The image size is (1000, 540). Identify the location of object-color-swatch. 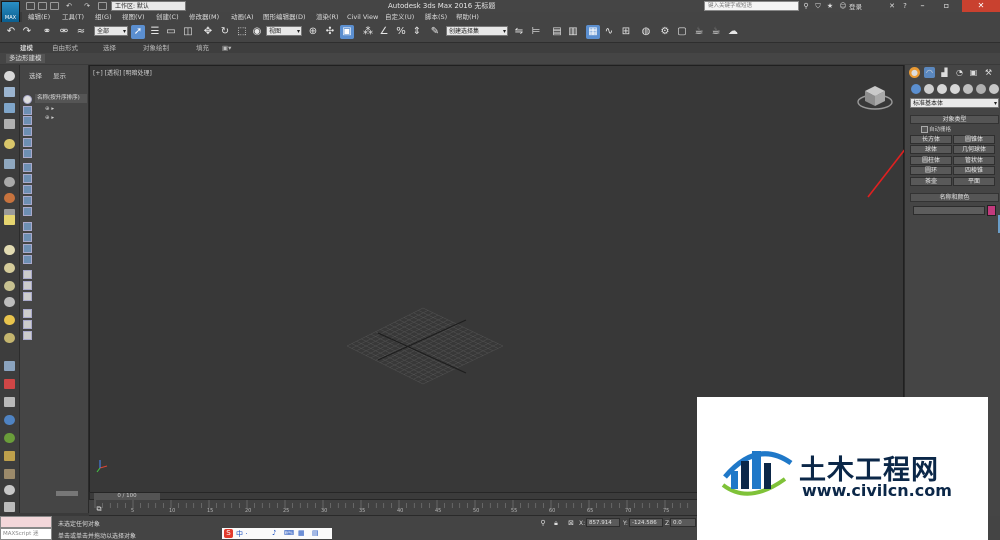
(991, 210).